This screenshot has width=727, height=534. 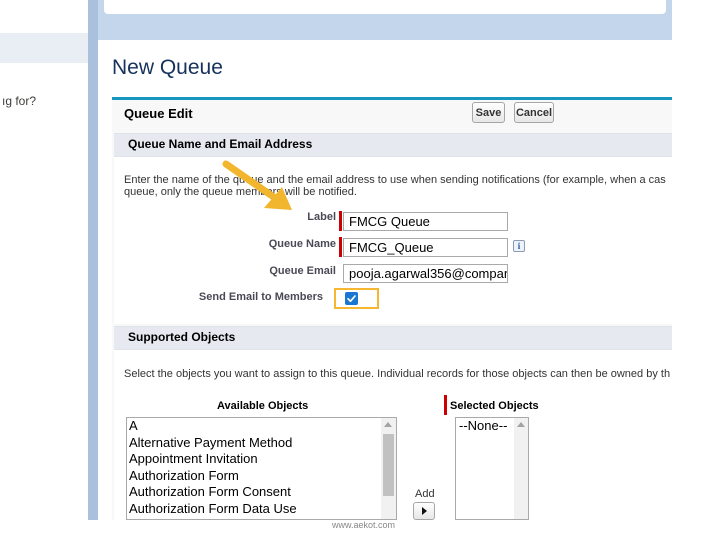 I want to click on panel-title: Queue Edit, so click(x=158, y=113).